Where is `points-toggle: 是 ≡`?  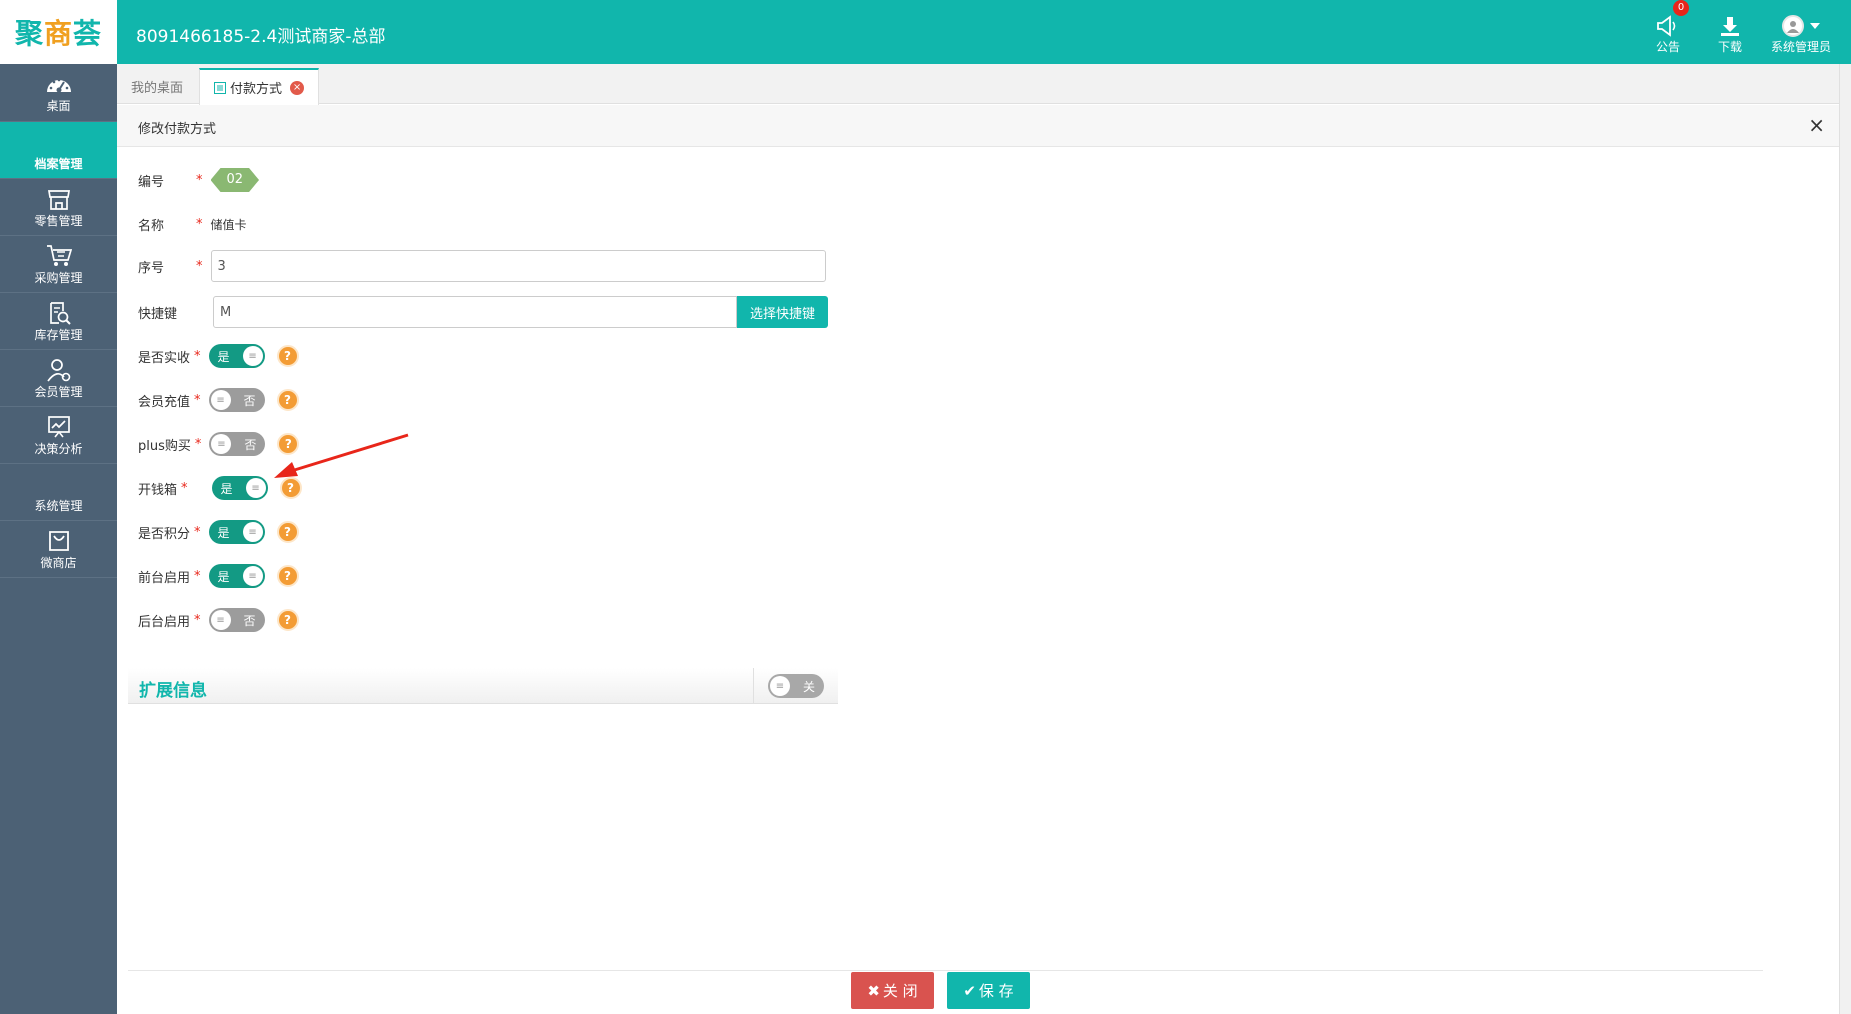
points-toggle: 是 ≡ is located at coordinates (236, 532).